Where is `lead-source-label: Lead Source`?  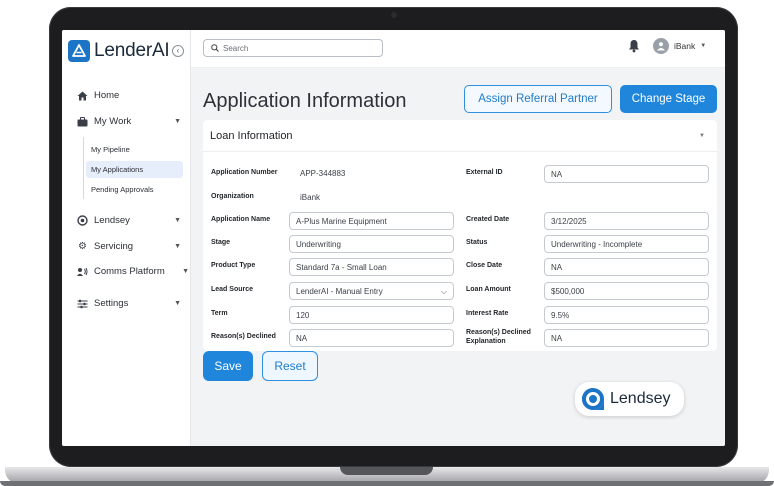
lead-source-label: Lead Source is located at coordinates (232, 289).